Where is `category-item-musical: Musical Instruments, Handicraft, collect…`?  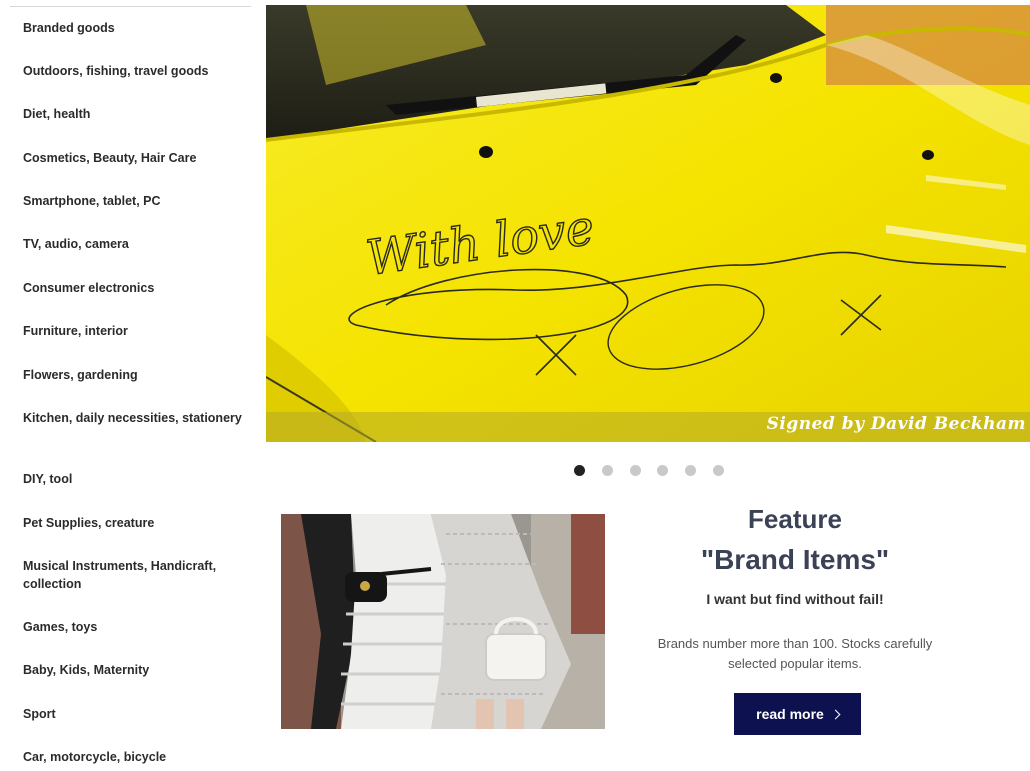 category-item-musical: Musical Instruments, Handicraft, collect… is located at coordinates (135, 575).